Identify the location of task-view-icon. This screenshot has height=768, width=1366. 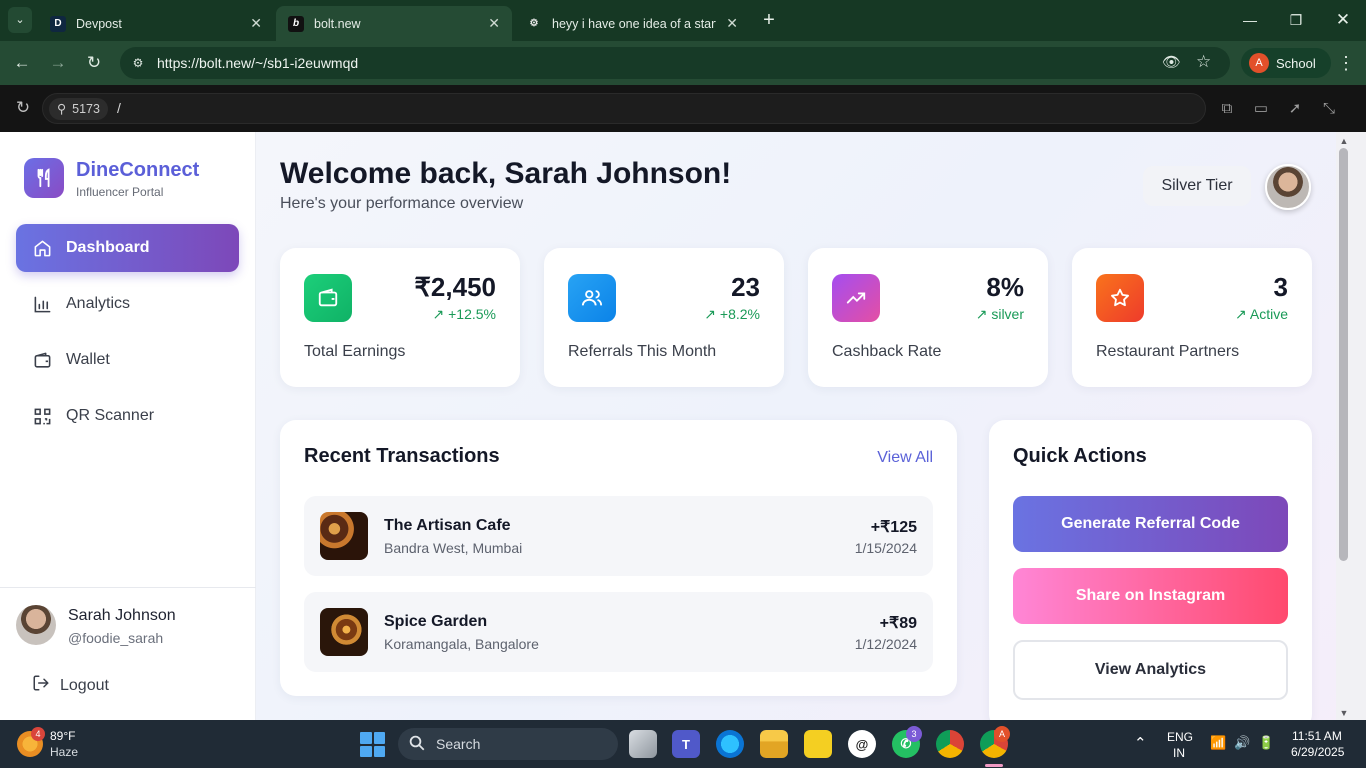
(643, 744).